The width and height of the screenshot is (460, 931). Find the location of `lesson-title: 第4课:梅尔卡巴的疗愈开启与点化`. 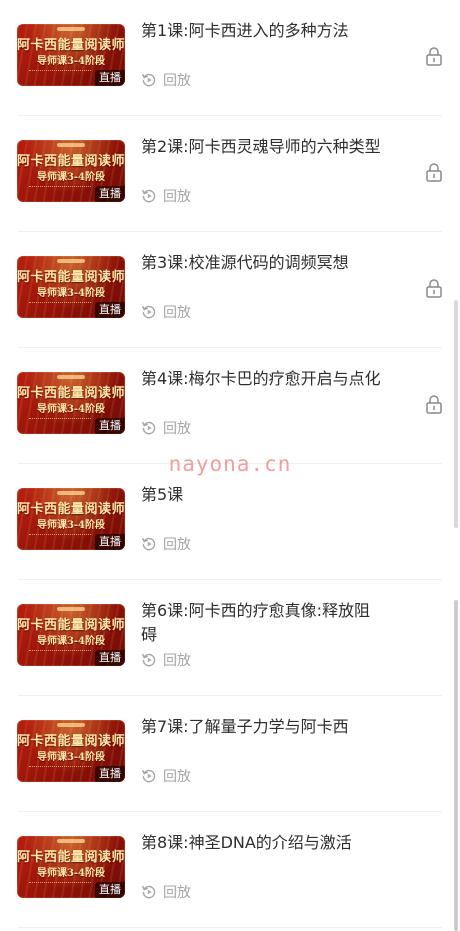

lesson-title: 第4课:梅尔卡巴的疗愈开启与点化 is located at coordinates (261, 379).